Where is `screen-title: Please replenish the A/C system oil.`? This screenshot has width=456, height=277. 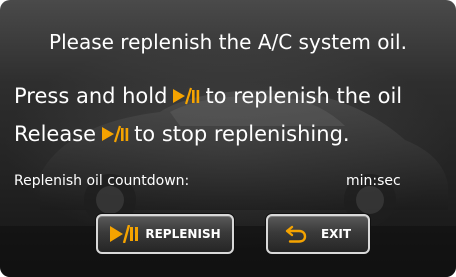
screen-title: Please replenish the A/C system oil. is located at coordinates (228, 42).